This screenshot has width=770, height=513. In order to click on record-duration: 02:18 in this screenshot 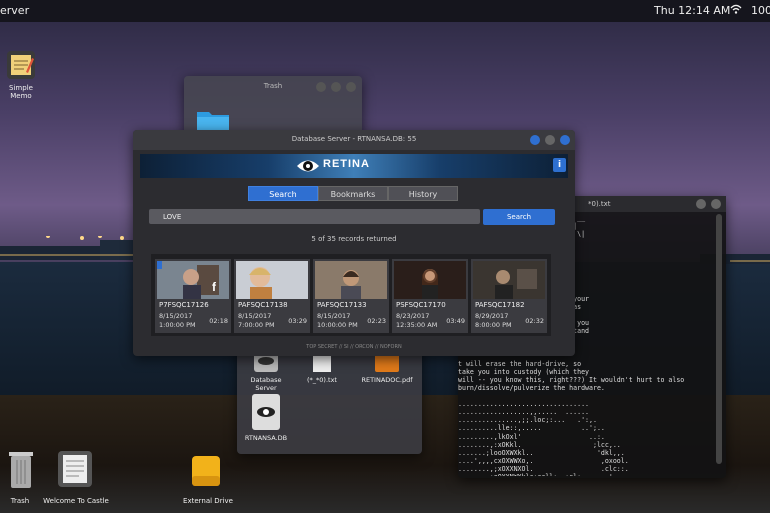, I will do `click(218, 321)`.